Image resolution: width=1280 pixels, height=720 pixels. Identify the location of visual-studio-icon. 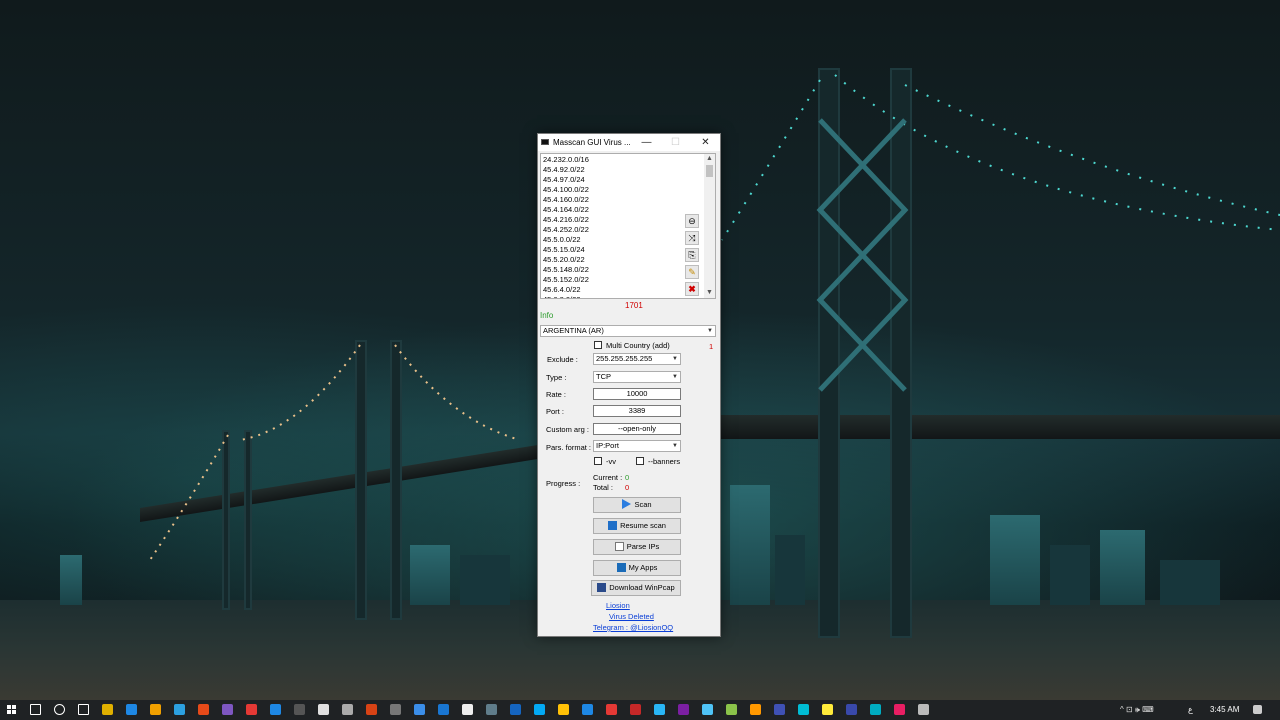
(683, 709).